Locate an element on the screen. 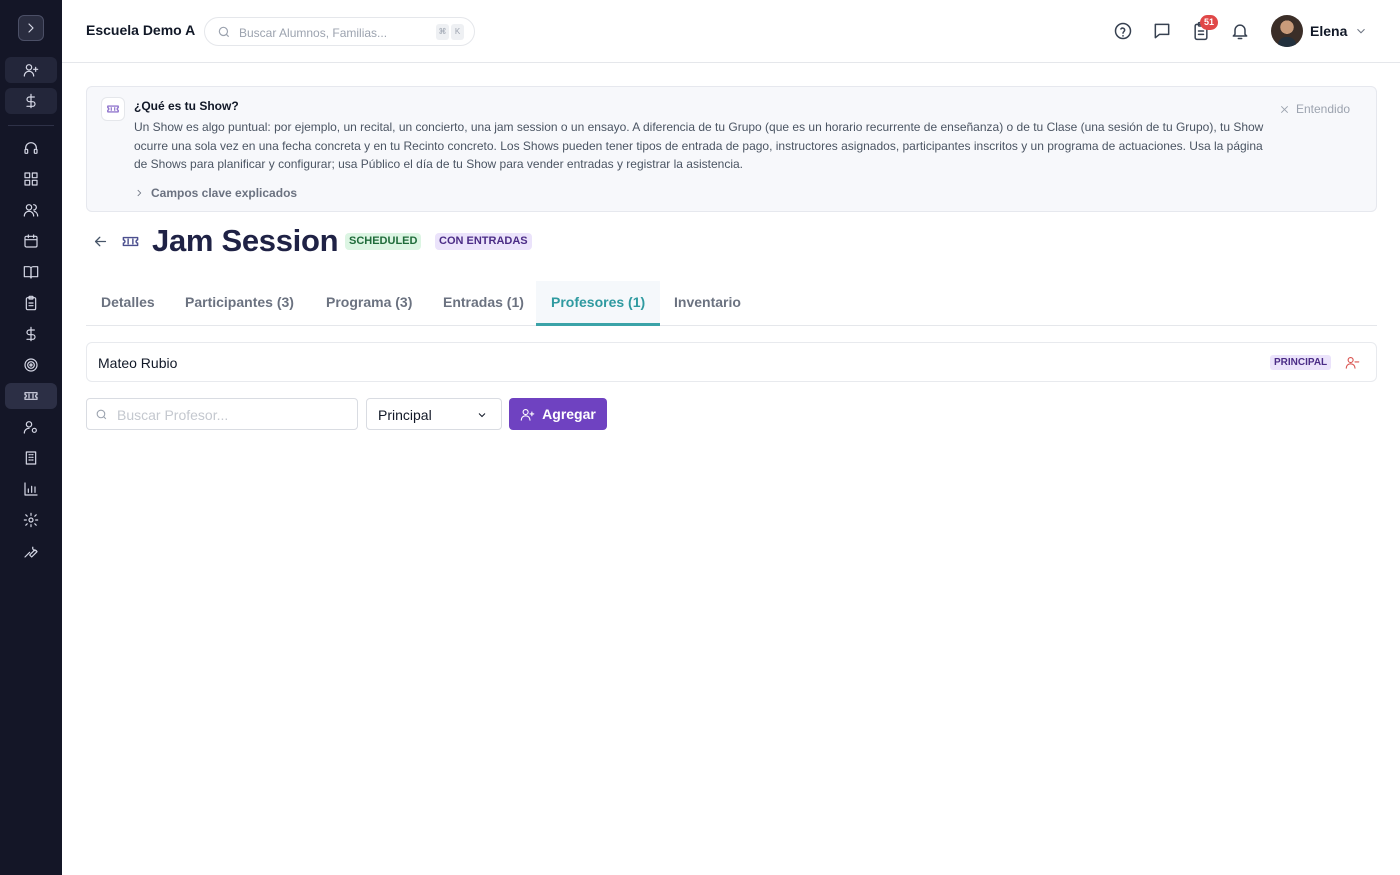 This screenshot has width=1400, height=875. help-button is located at coordinates (1123, 31).